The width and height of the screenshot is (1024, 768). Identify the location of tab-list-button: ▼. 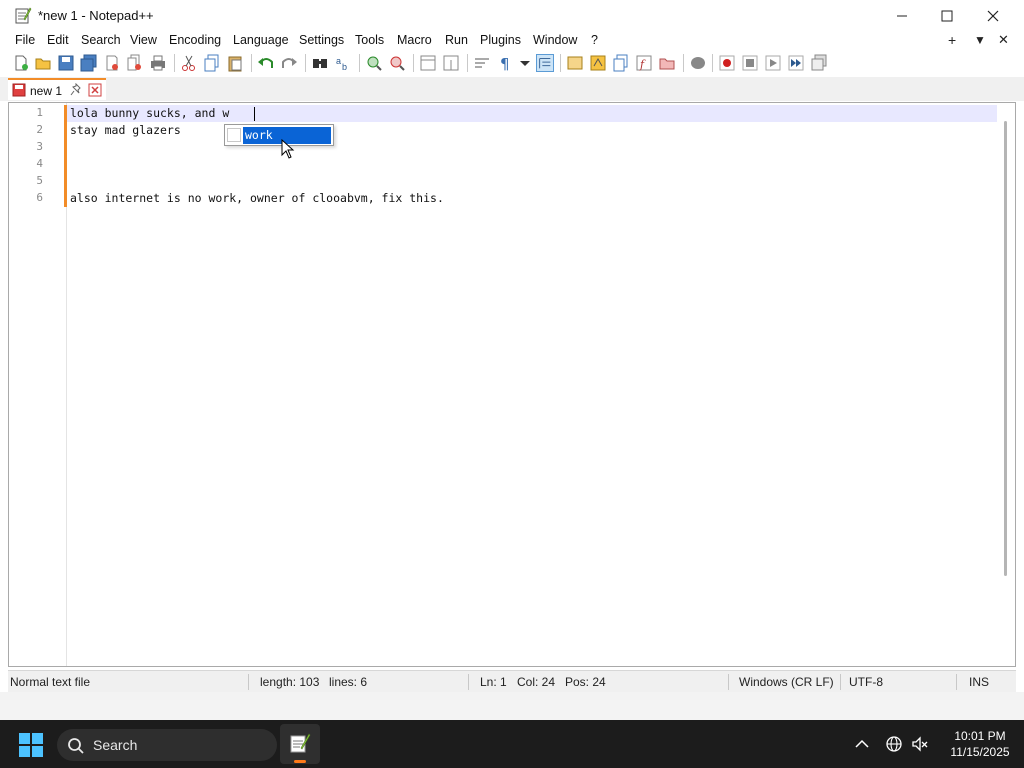
(980, 40).